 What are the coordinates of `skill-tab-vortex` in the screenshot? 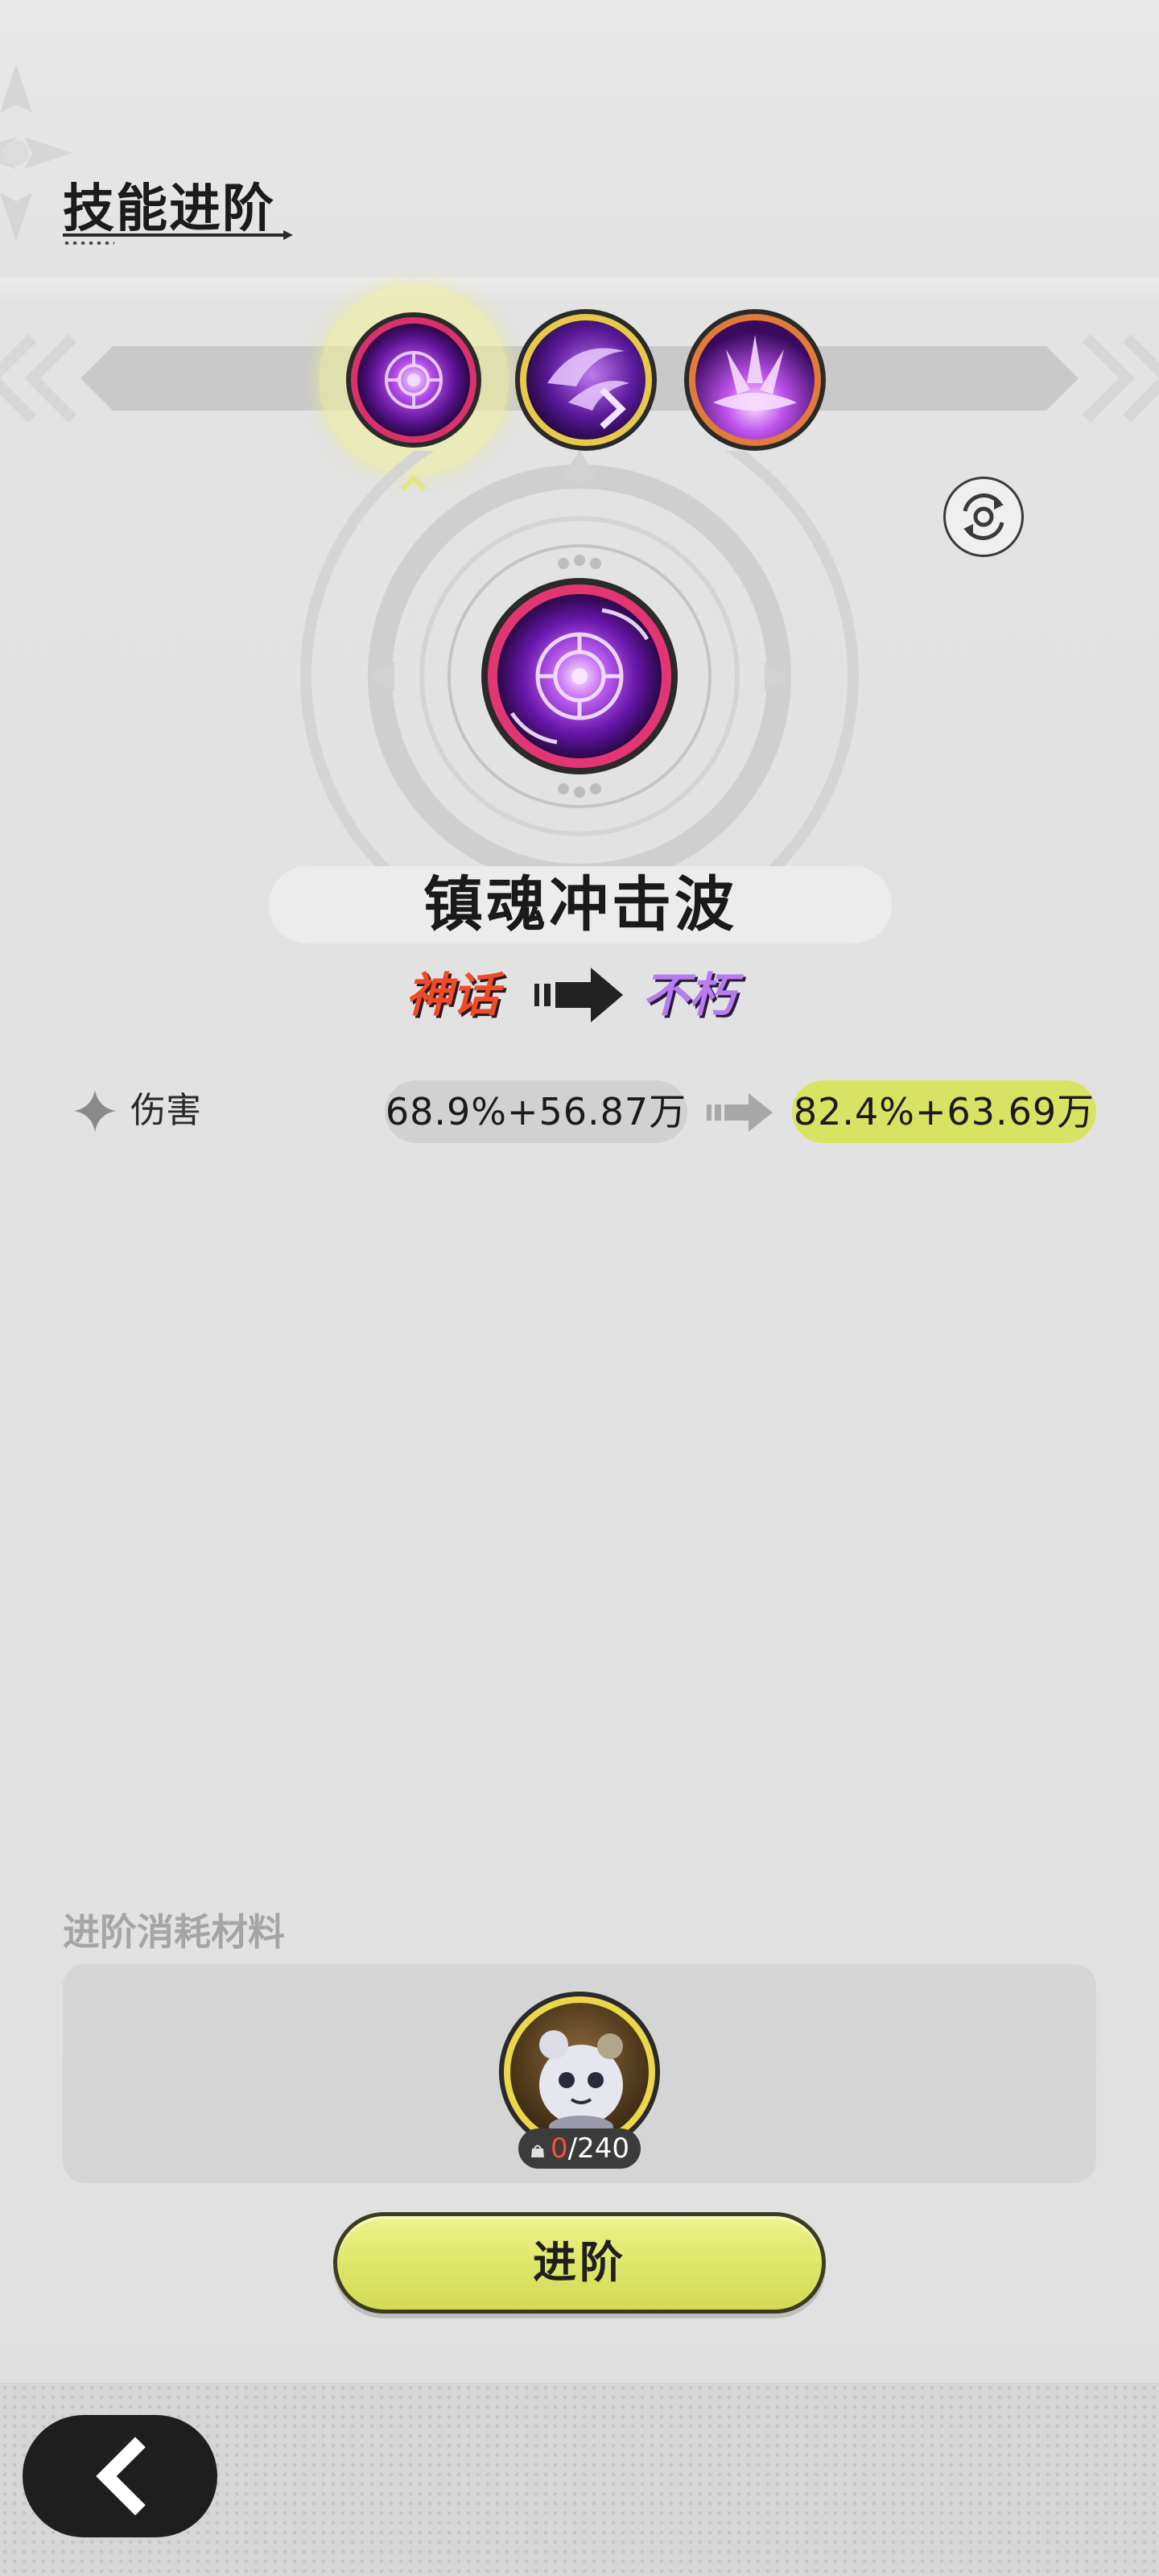 It's located at (414, 380).